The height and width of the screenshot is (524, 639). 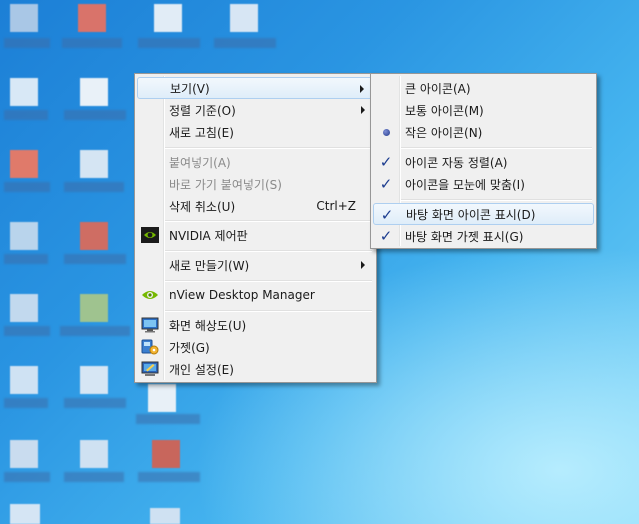 What do you see at coordinates (255, 110) in the screenshot?
I see `menu-item-sort-by: 정렬 기준(O)` at bounding box center [255, 110].